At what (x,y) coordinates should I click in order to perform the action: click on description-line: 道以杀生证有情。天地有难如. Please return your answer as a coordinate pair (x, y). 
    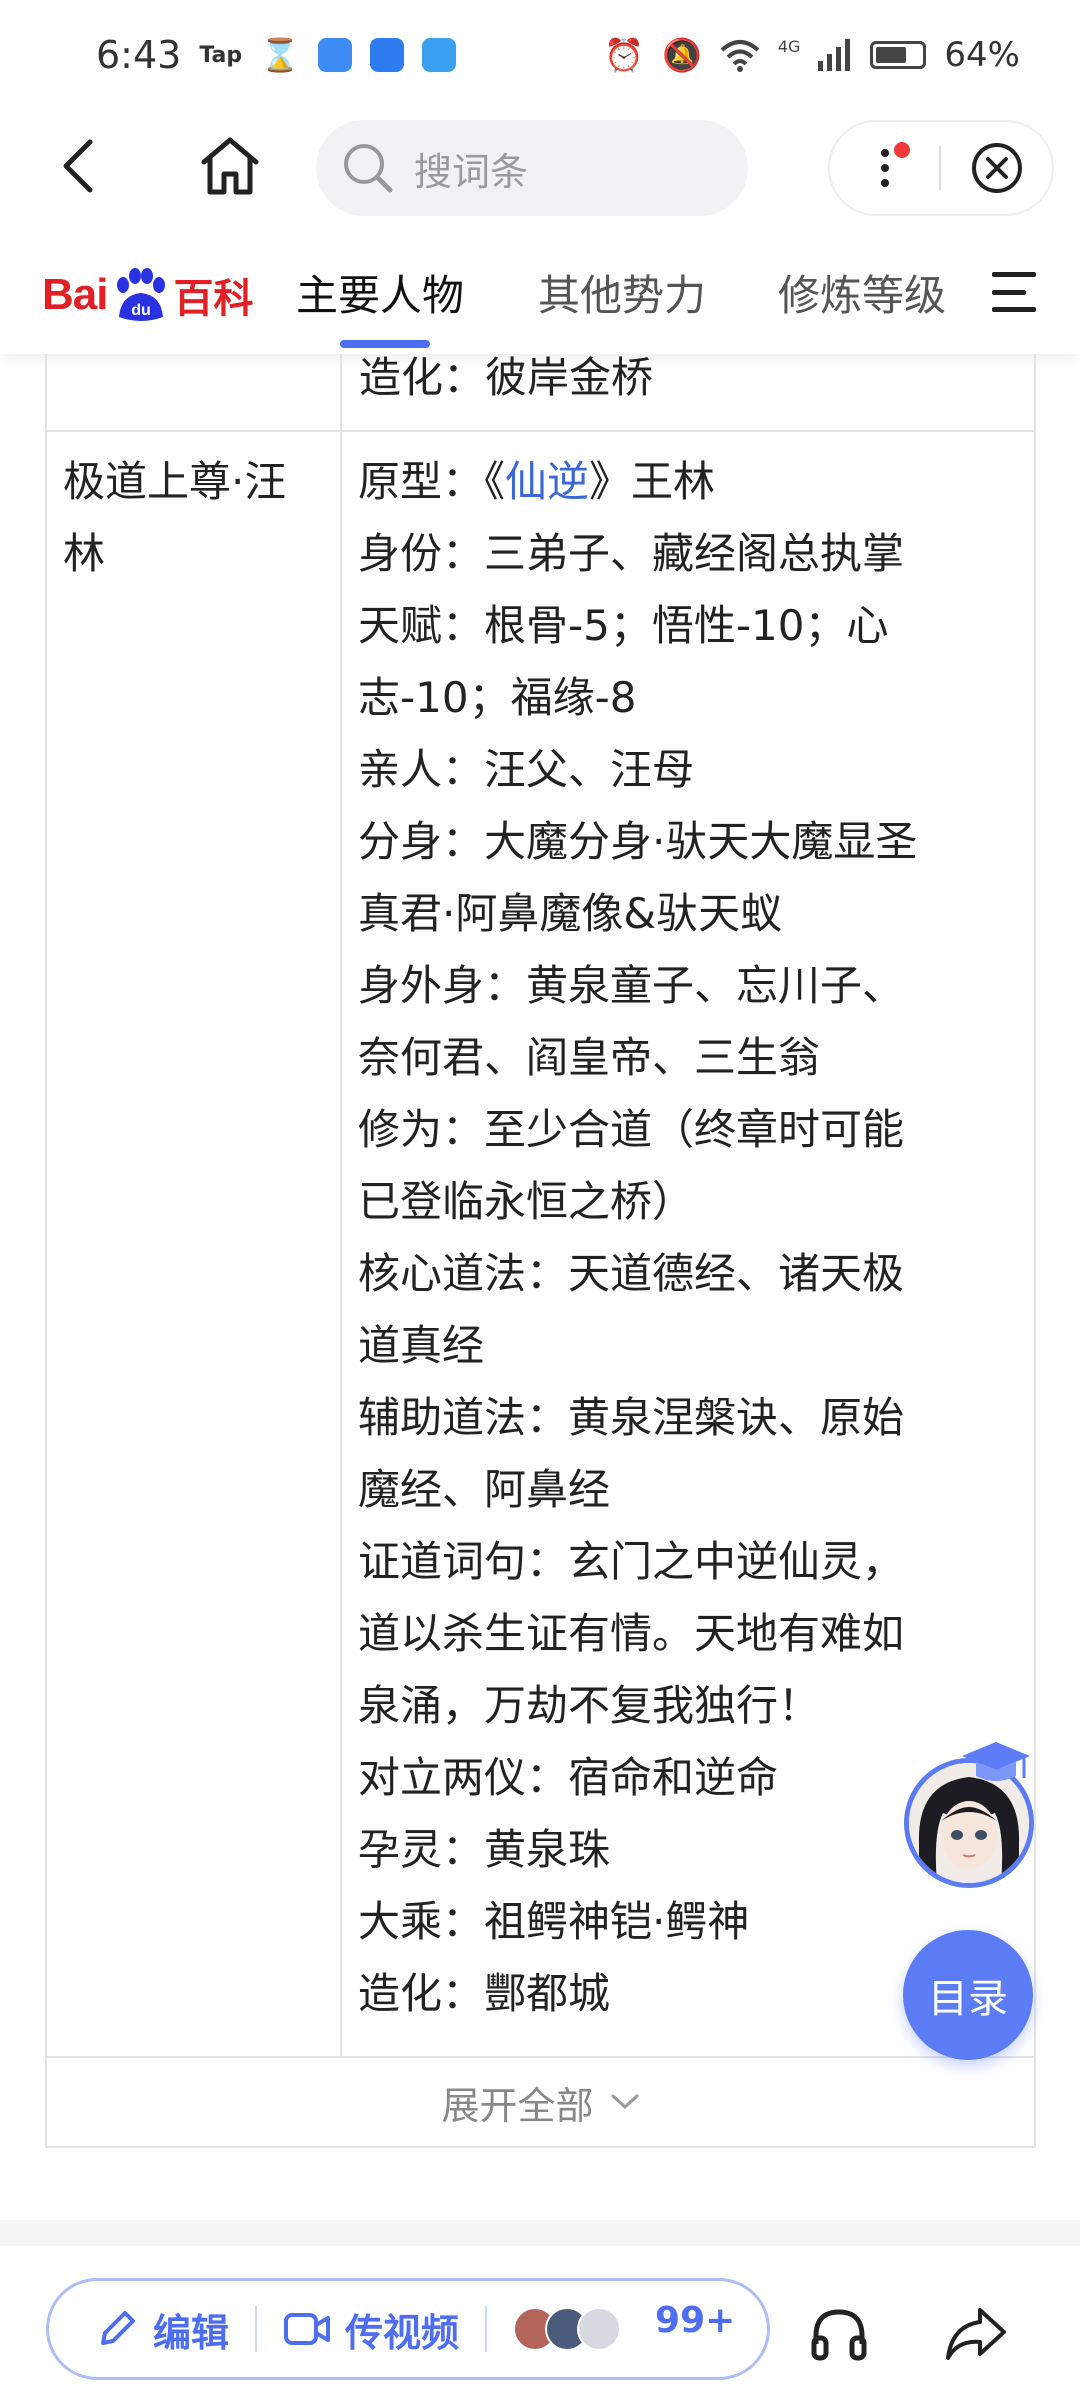
    Looking at the image, I should click on (631, 1633).